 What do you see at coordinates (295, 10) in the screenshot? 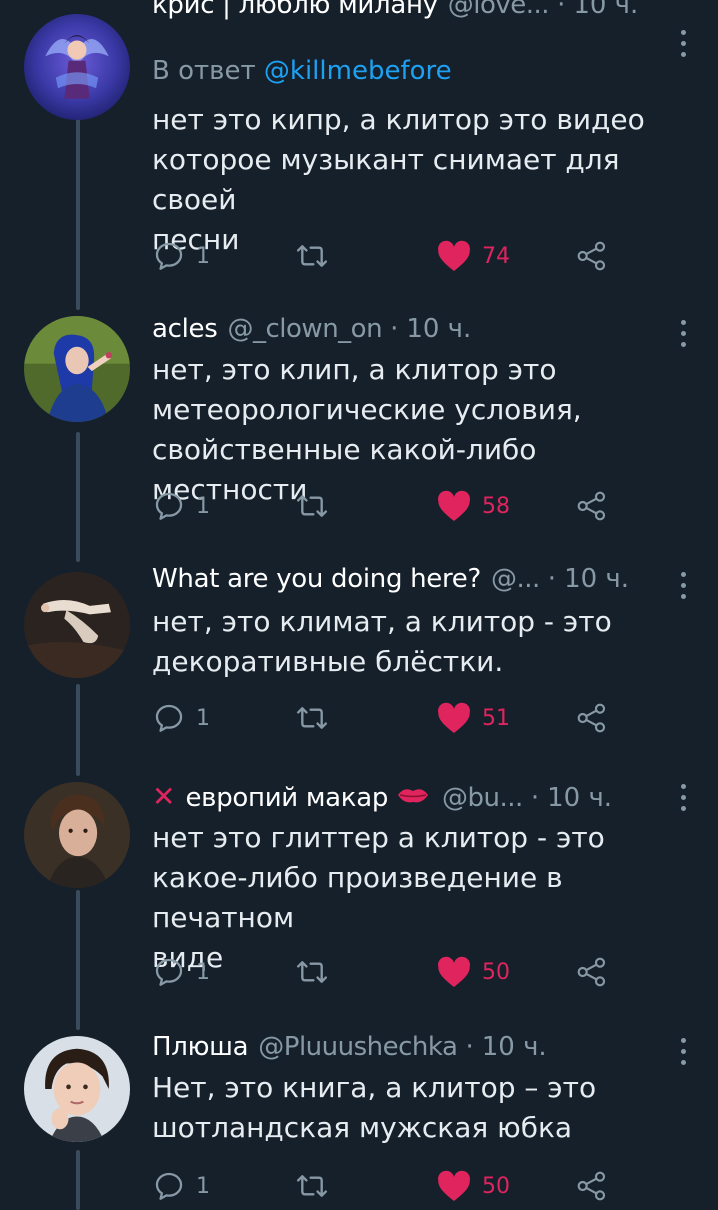
I see `display-name: крис | люблю милану` at bounding box center [295, 10].